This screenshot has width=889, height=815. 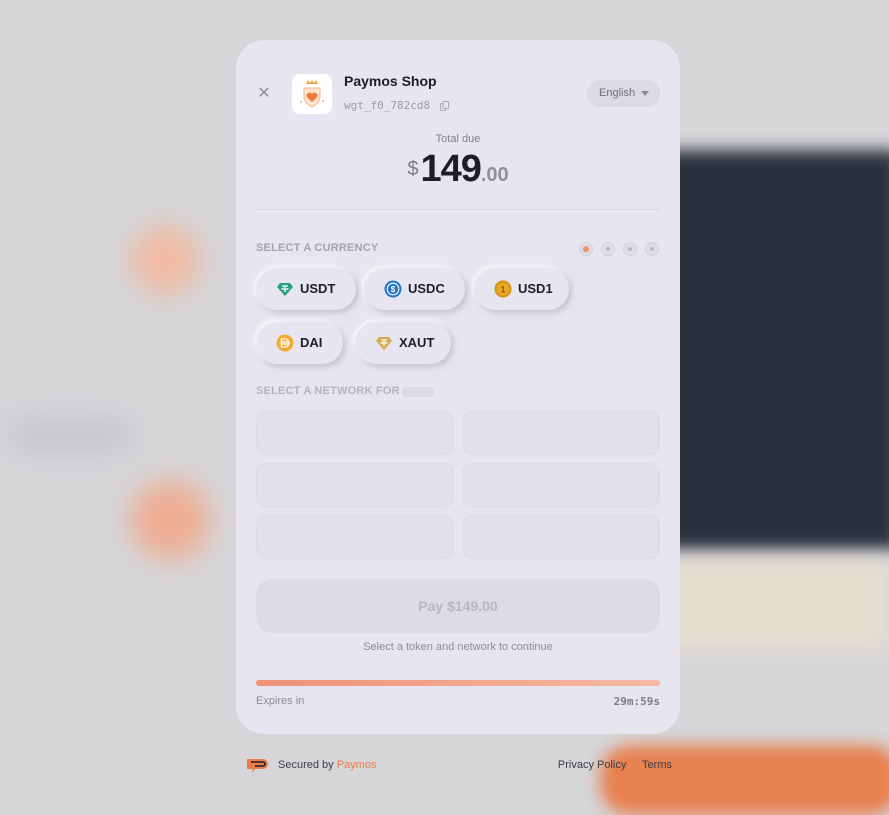 What do you see at coordinates (285, 343) in the screenshot?
I see `dai-icon` at bounding box center [285, 343].